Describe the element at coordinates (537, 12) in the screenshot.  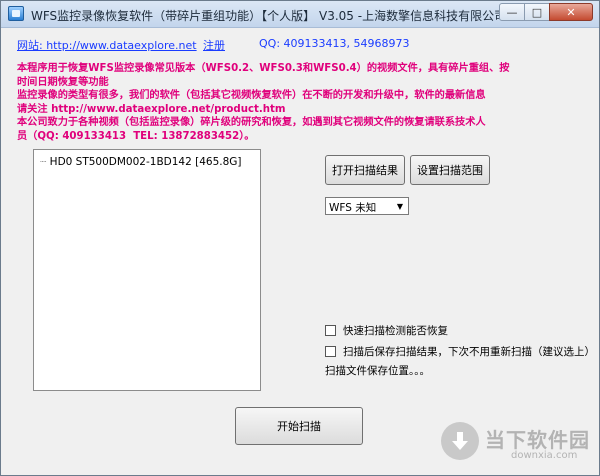
I see `maximize-button: □` at that location.